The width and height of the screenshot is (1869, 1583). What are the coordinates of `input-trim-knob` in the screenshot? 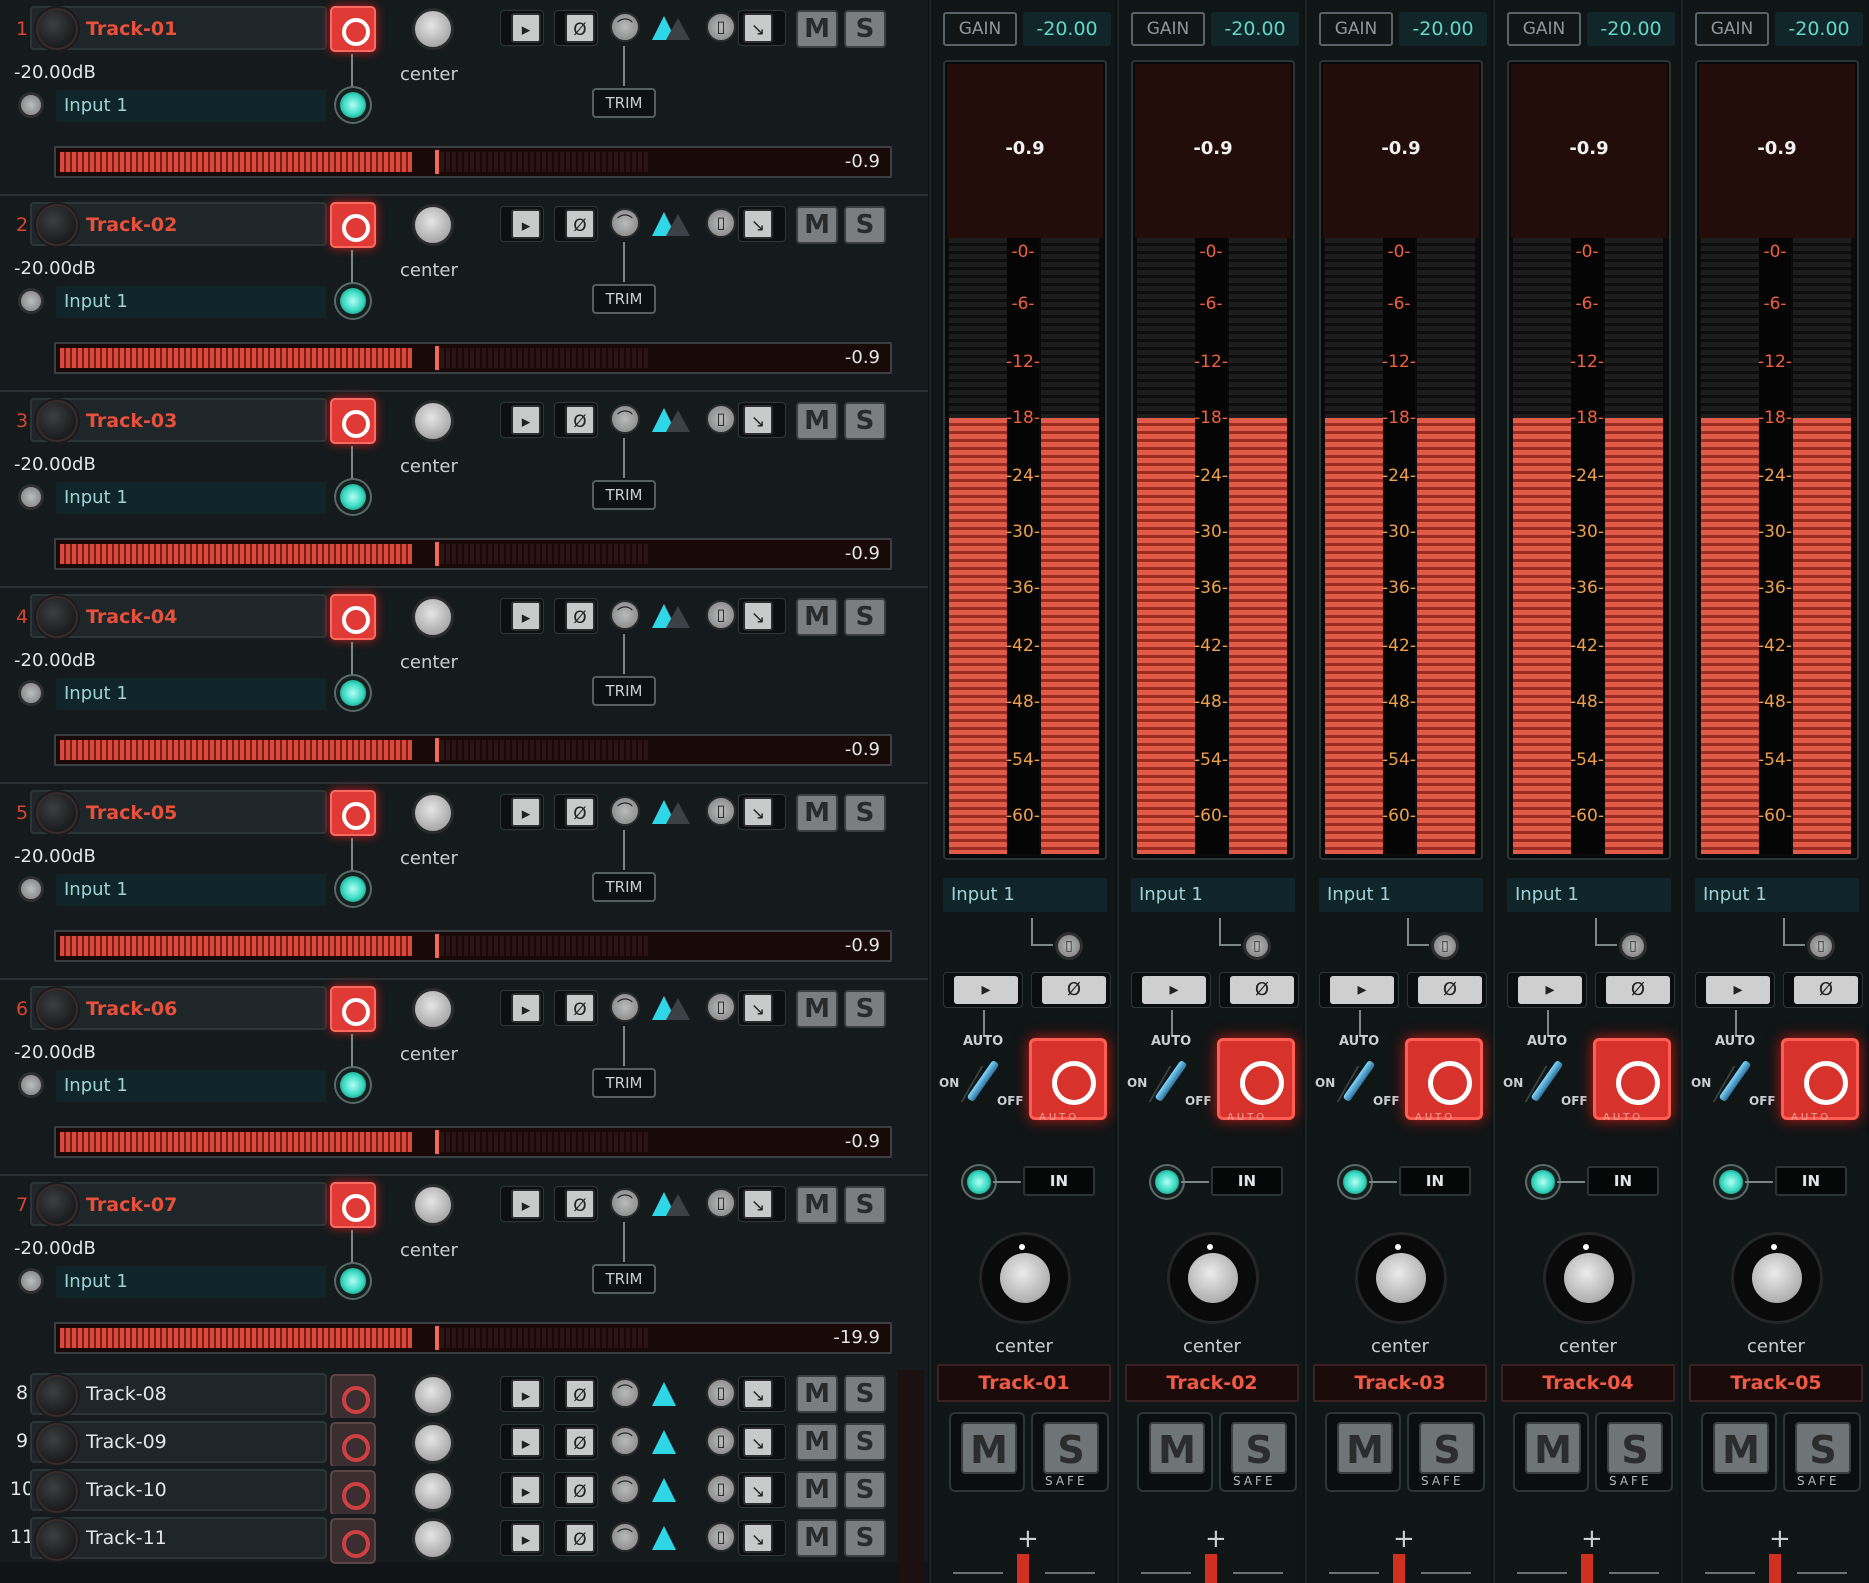 It's located at (31, 1281).